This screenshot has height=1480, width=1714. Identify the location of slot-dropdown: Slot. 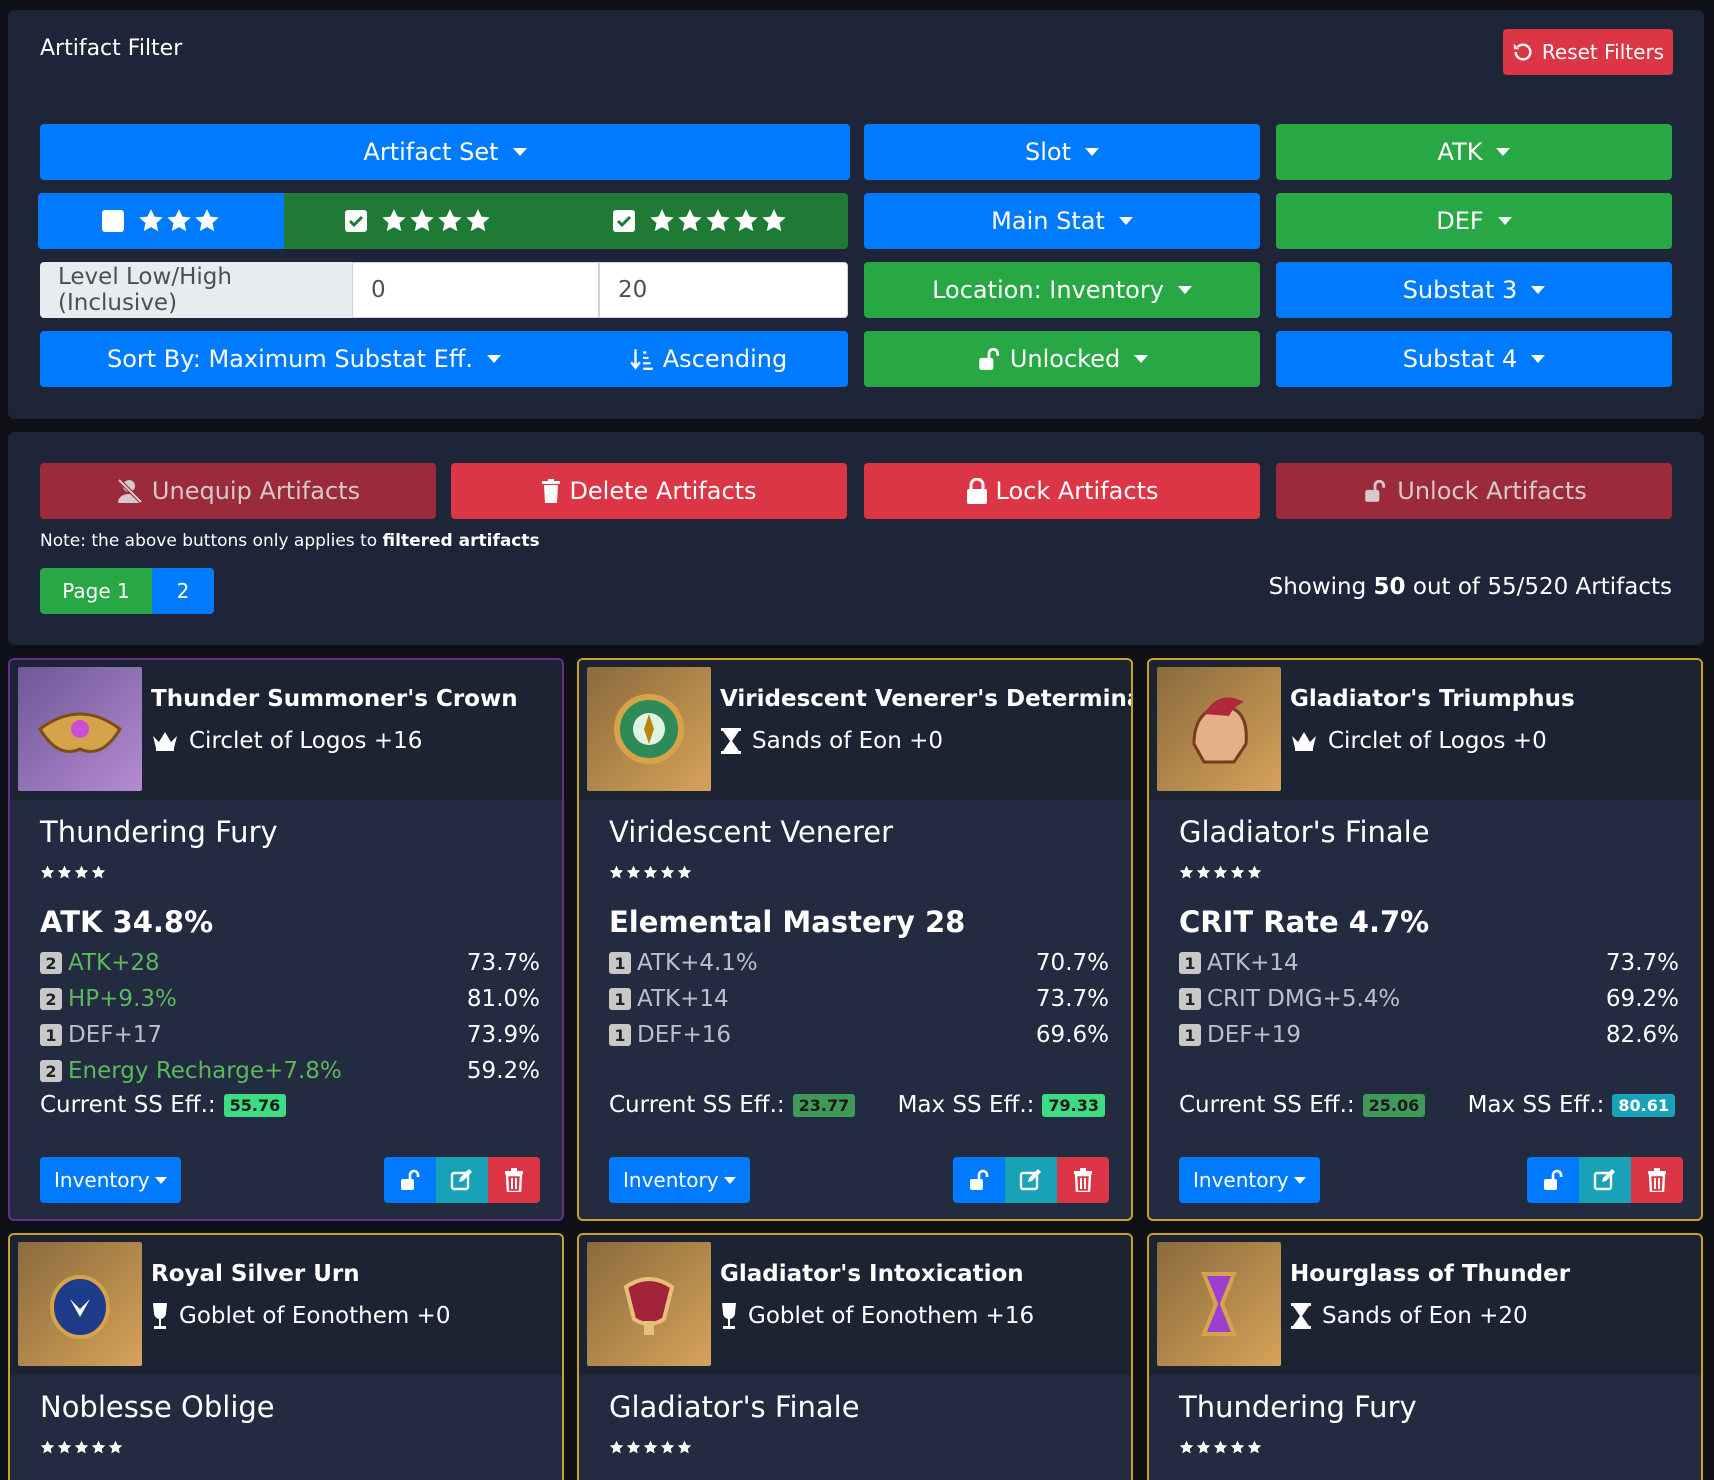
(1062, 152).